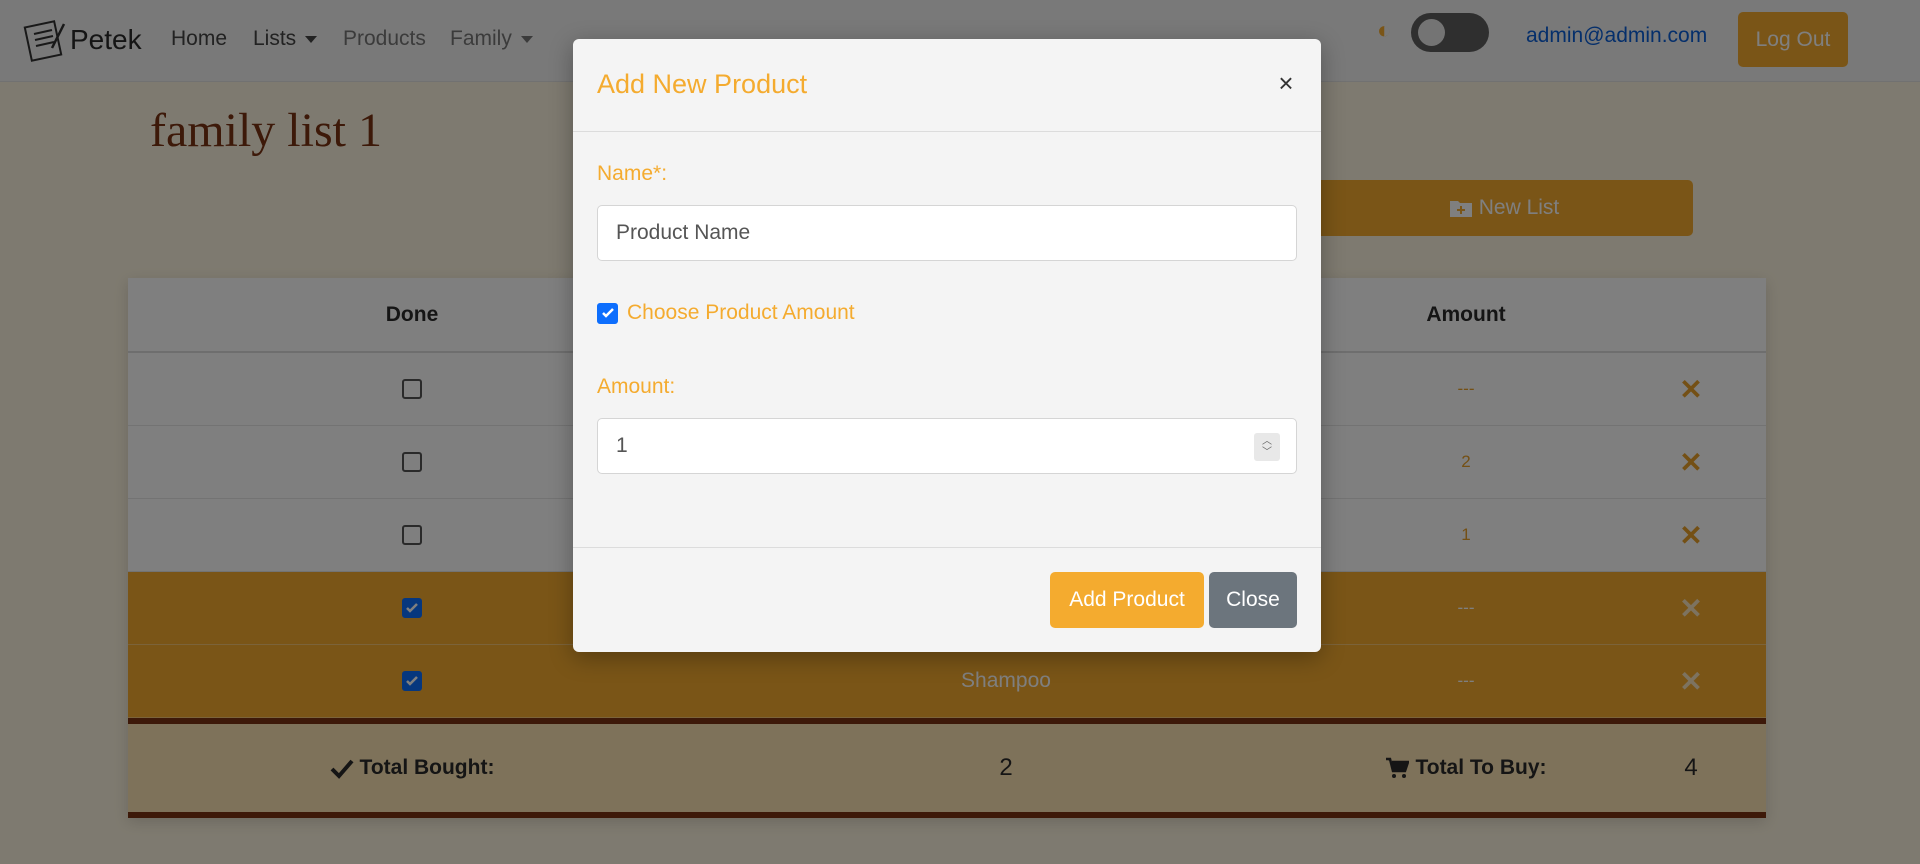  What do you see at coordinates (947, 233) in the screenshot?
I see `product-name-input: Product Name` at bounding box center [947, 233].